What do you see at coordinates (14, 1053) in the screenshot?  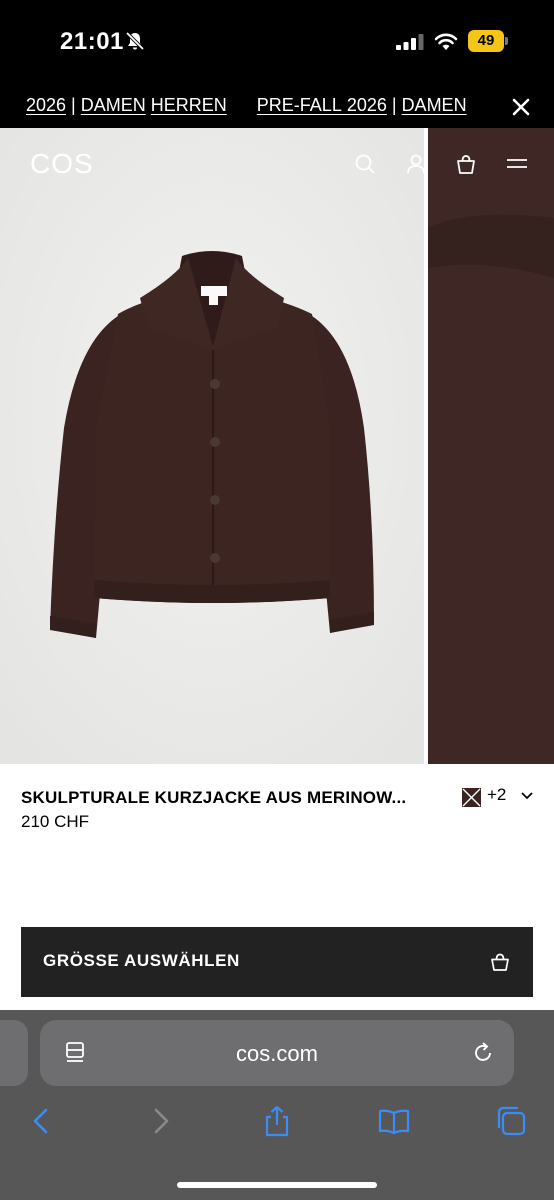 I see `previous-tab` at bounding box center [14, 1053].